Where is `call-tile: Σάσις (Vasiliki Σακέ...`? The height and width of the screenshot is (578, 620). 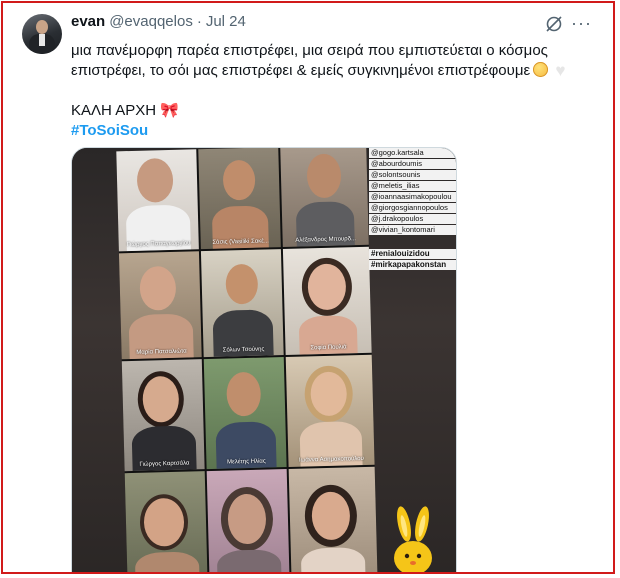 call-tile: Σάσις (Vasiliki Σακέ... is located at coordinates (239, 199).